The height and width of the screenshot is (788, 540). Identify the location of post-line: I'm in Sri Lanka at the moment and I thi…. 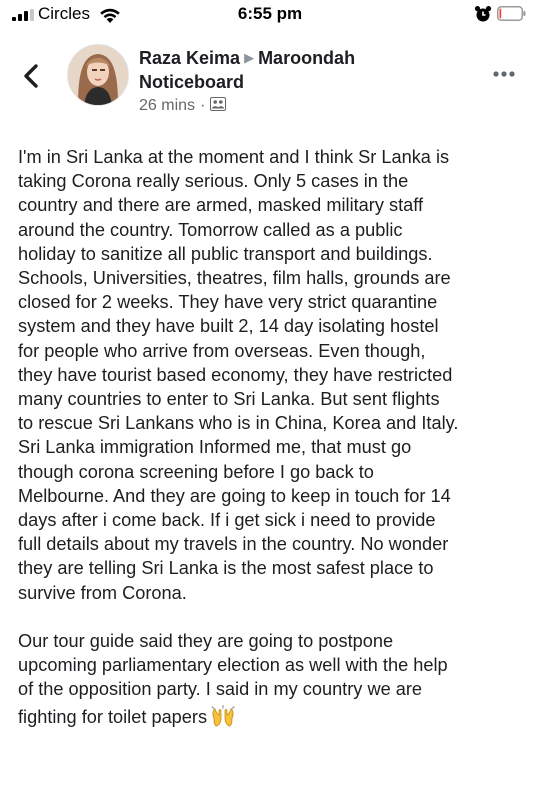
(234, 157).